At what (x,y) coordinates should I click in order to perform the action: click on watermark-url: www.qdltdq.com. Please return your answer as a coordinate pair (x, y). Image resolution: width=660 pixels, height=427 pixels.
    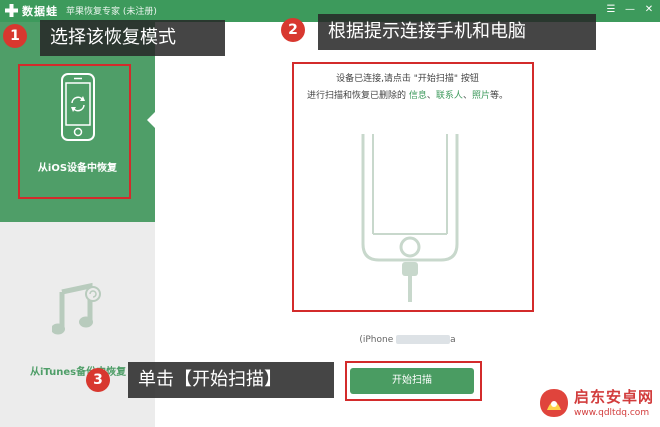
    Looking at the image, I should click on (612, 413).